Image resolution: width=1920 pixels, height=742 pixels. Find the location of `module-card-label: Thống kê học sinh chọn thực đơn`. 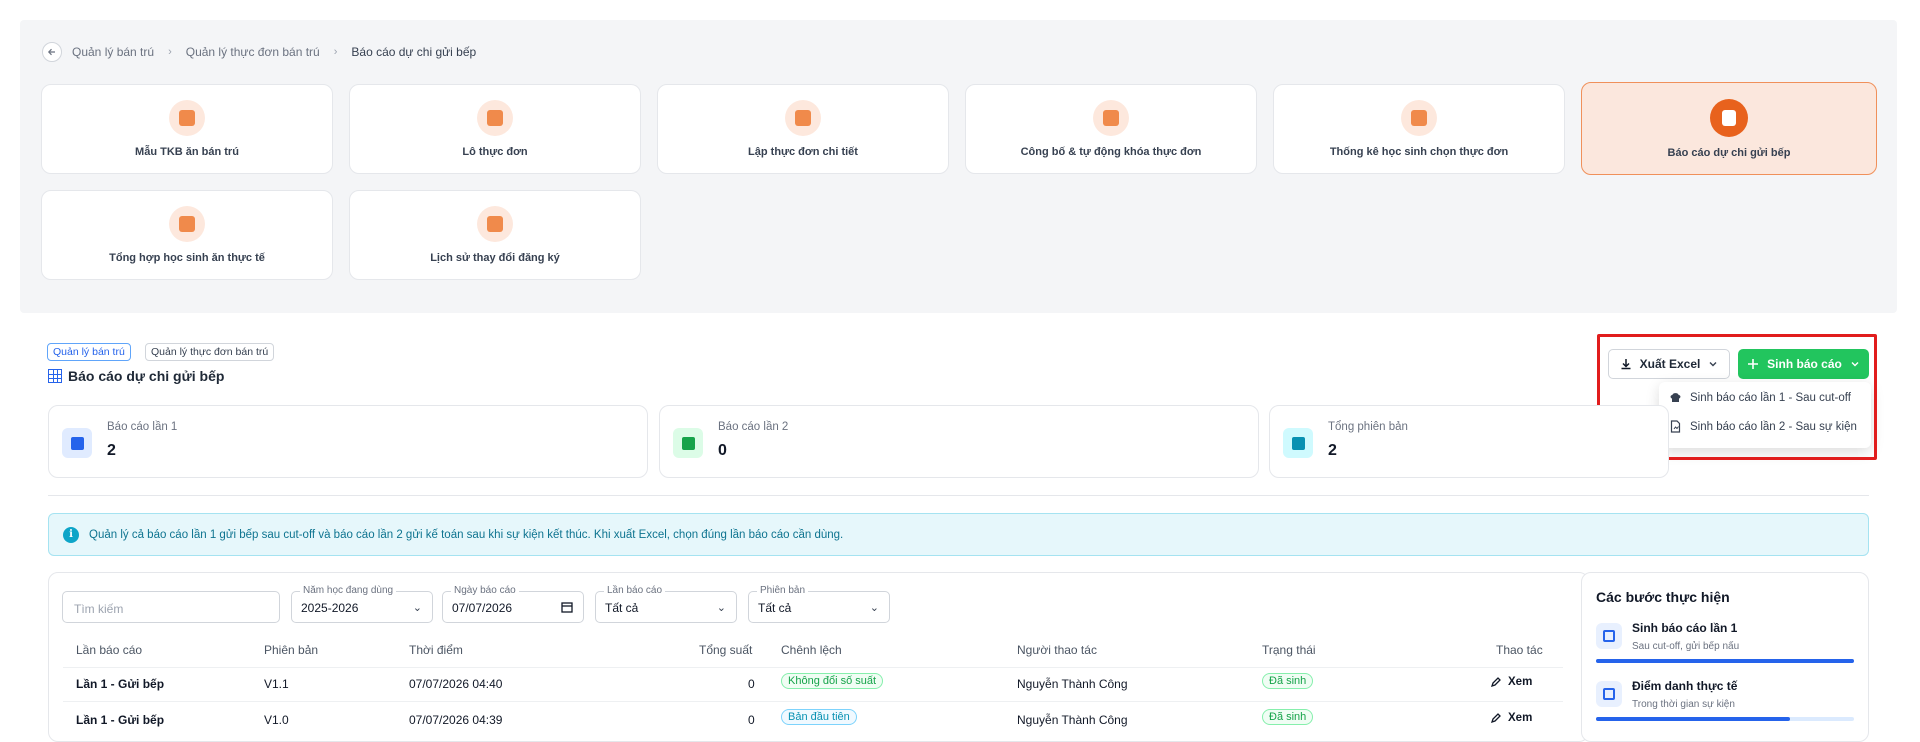

module-card-label: Thống kê học sinh chọn thực đơn is located at coordinates (1419, 152).